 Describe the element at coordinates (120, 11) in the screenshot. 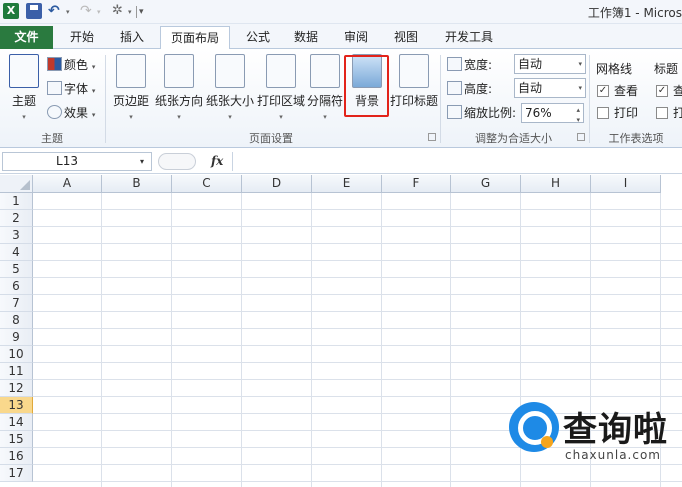

I see `format-painter-icon: ✲` at that location.